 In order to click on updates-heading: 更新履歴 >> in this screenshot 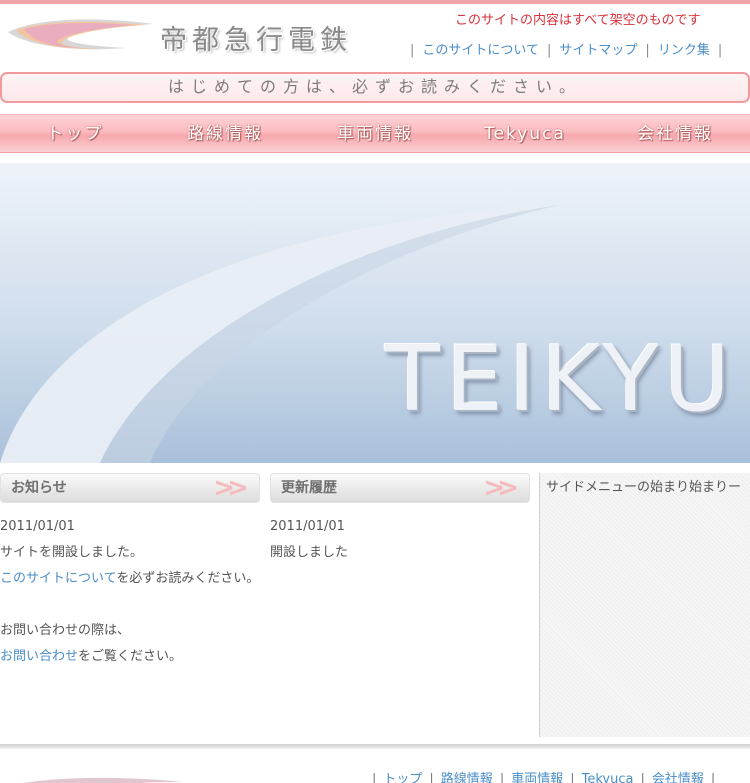, I will do `click(400, 488)`.